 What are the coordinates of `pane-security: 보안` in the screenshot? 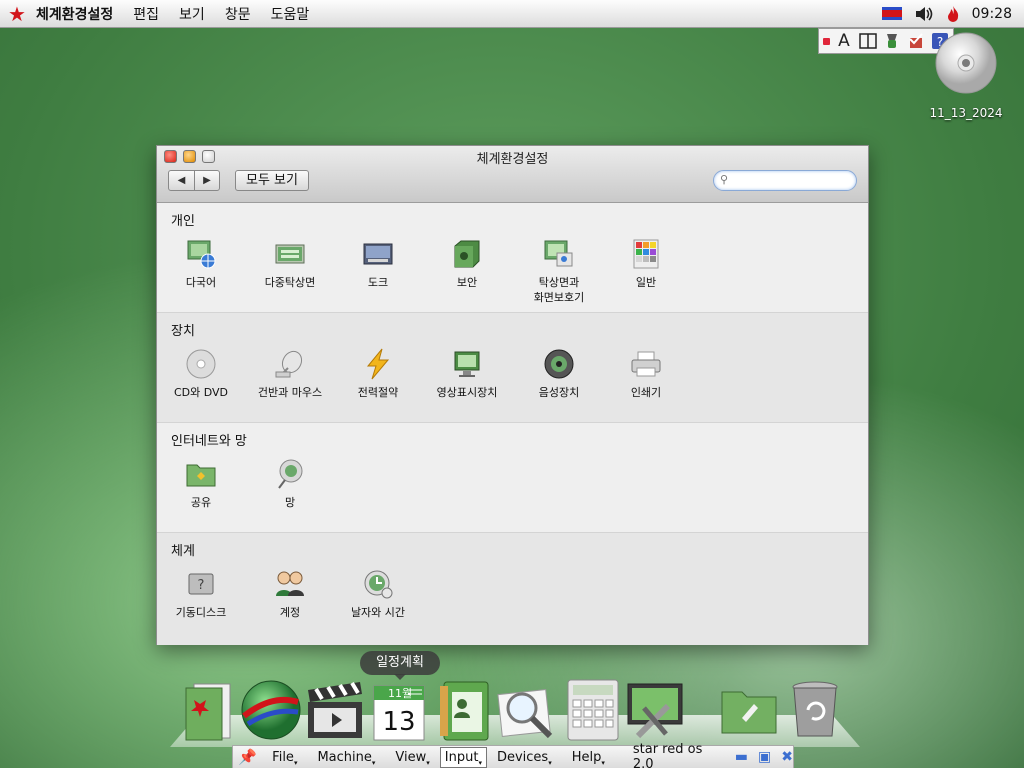 It's located at (467, 264).